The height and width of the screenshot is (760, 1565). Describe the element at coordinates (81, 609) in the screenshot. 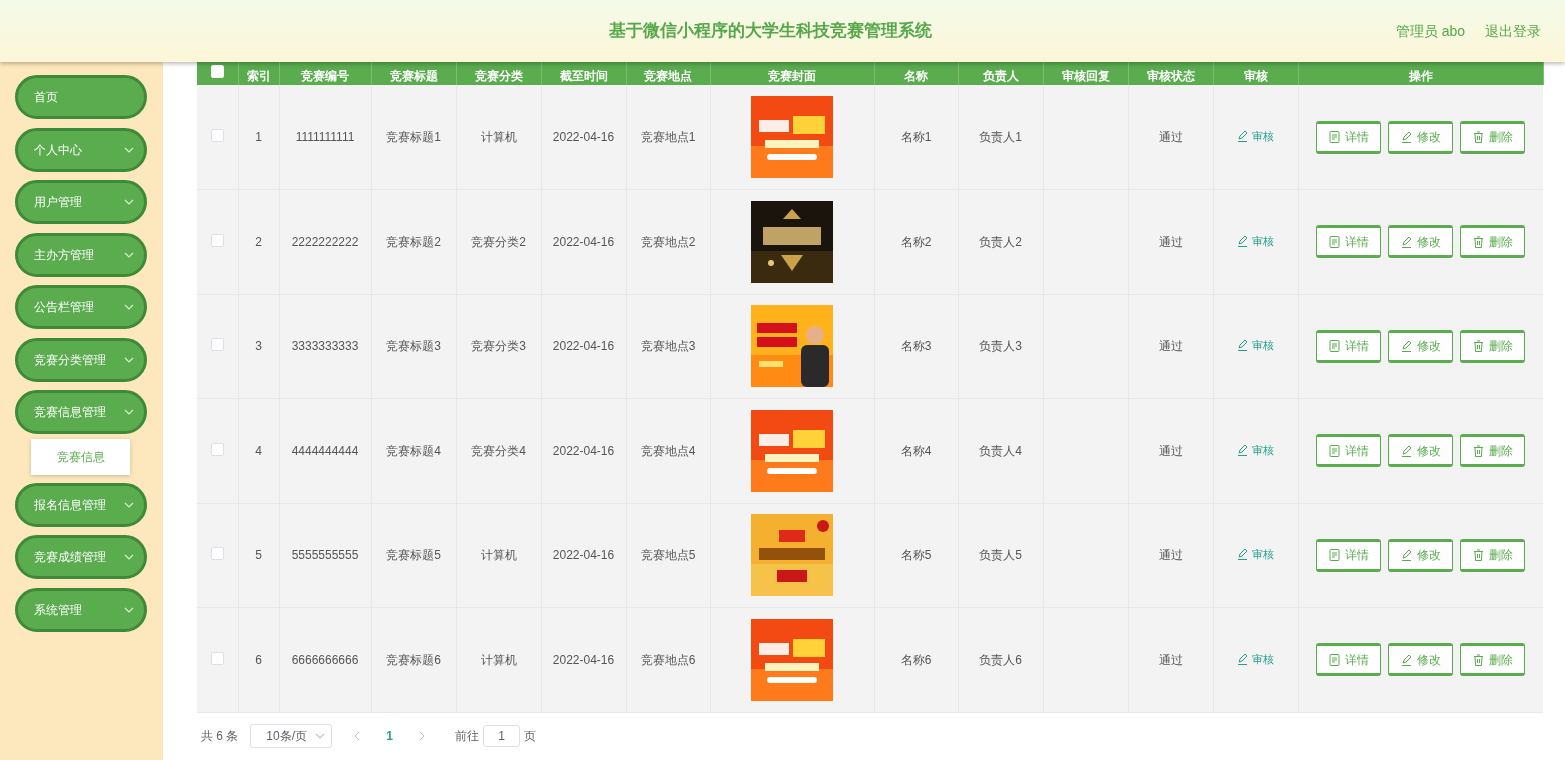

I see `menu-item: 系统管理` at that location.